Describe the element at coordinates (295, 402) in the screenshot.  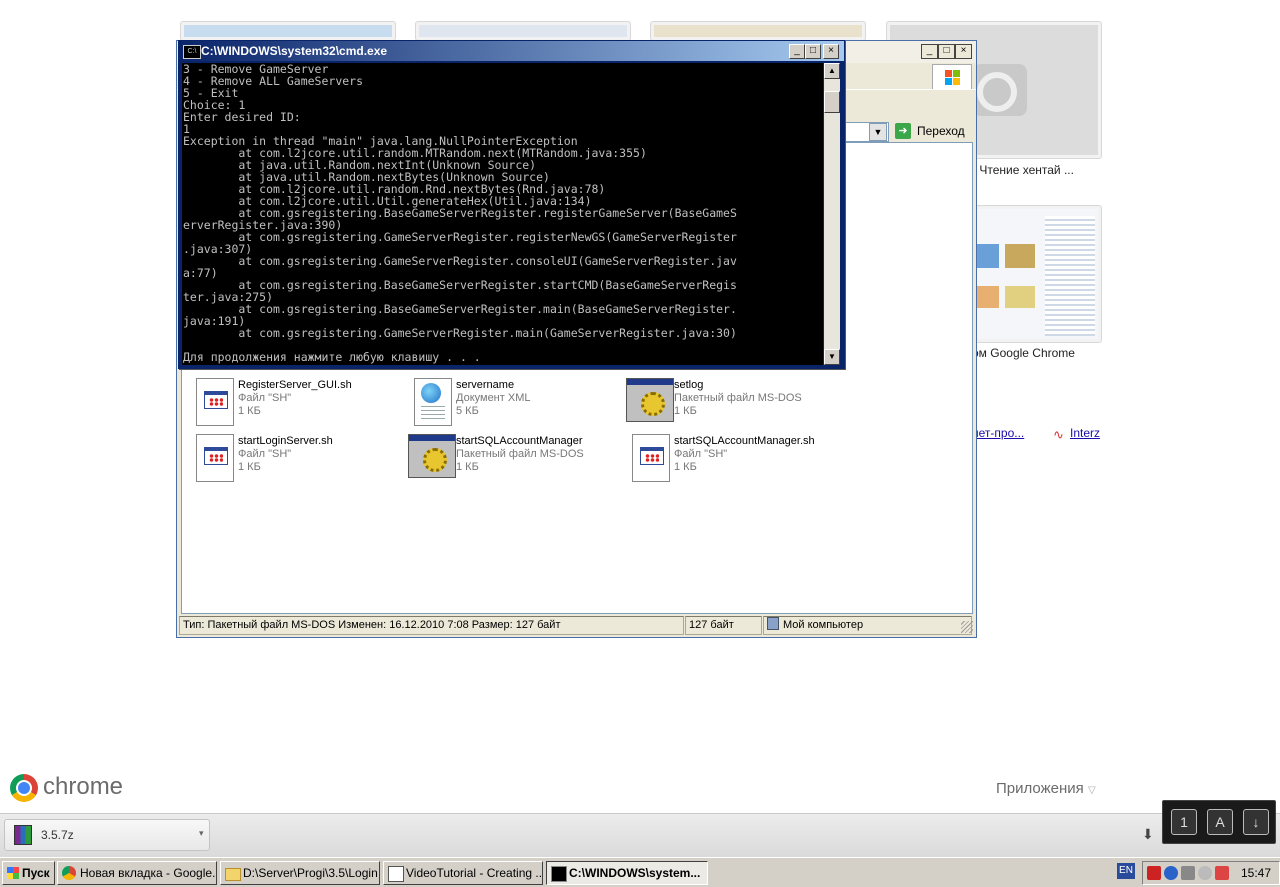
I see `file-item: RegisterServer_GUI.sh Файл "SH" 1 КБ` at that location.